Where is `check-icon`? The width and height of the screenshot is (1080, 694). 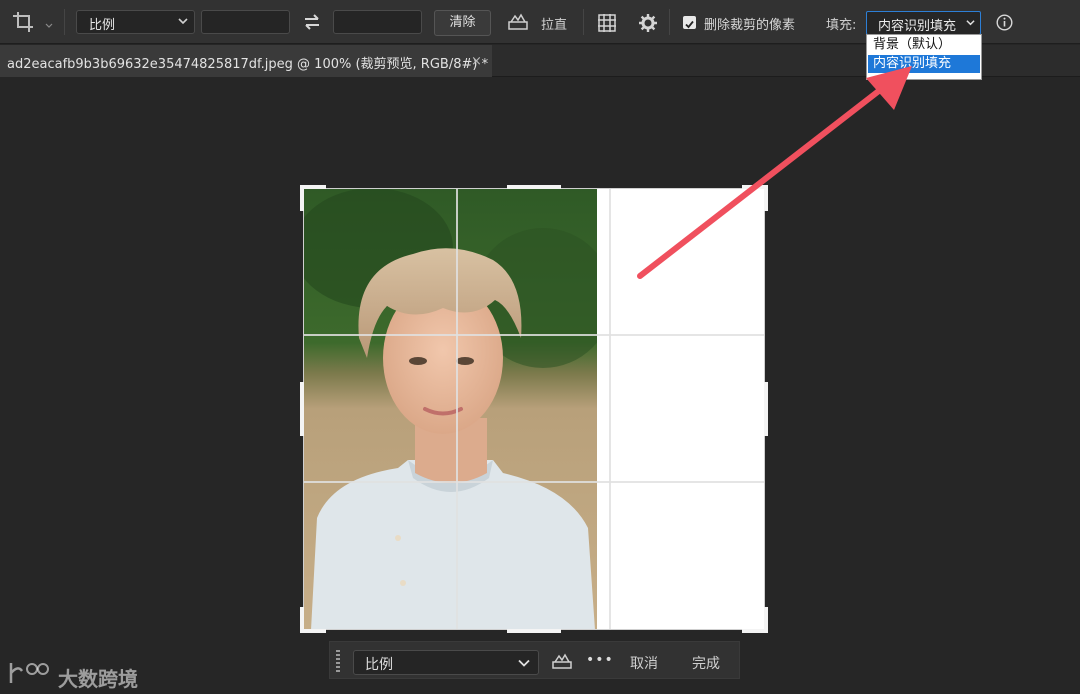
check-icon is located at coordinates (689, 24).